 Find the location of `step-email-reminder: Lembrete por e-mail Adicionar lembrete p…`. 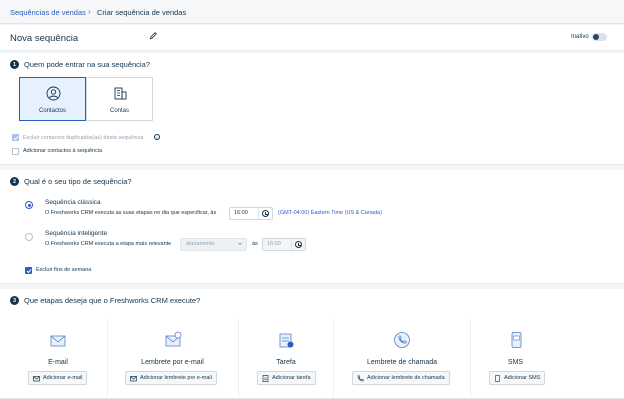

step-email-reminder: Lembrete por e-mail Adicionar lembrete p… is located at coordinates (172, 359).